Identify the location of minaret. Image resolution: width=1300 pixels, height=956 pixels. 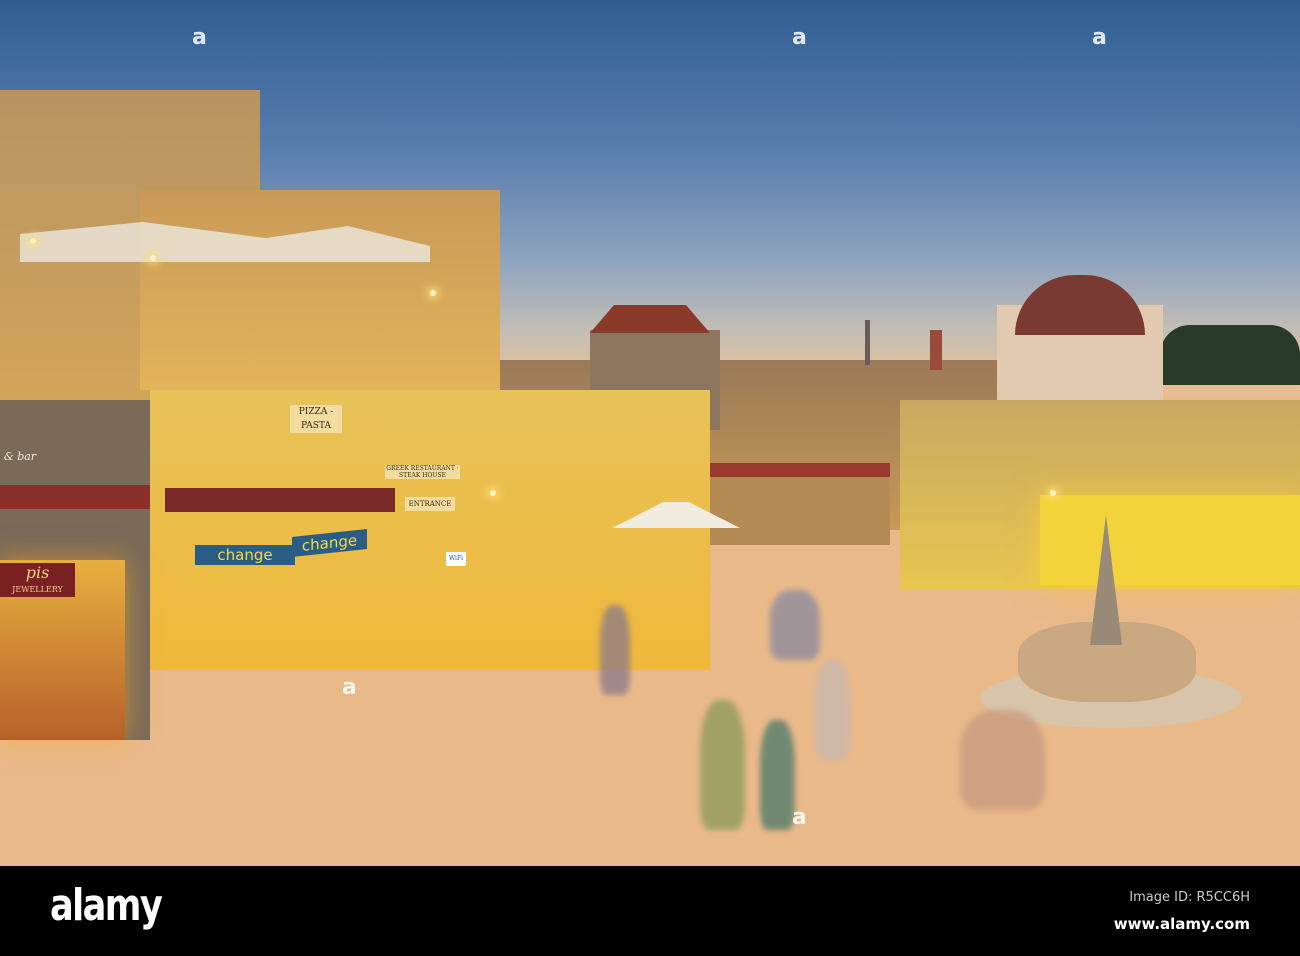
(867, 342).